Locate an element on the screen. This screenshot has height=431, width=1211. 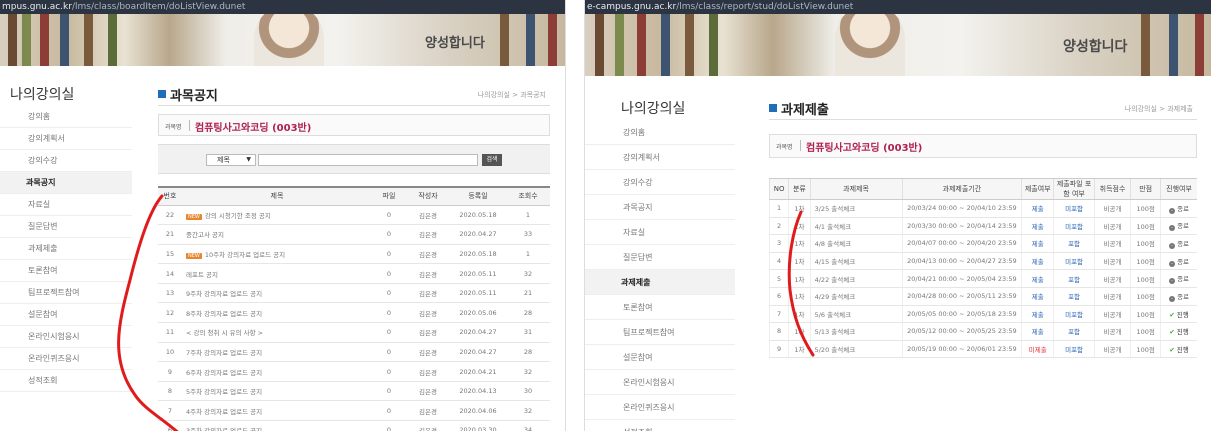
notice-title-link: 9주차 강의자료 업로드 공지 is located at coordinates (224, 294).